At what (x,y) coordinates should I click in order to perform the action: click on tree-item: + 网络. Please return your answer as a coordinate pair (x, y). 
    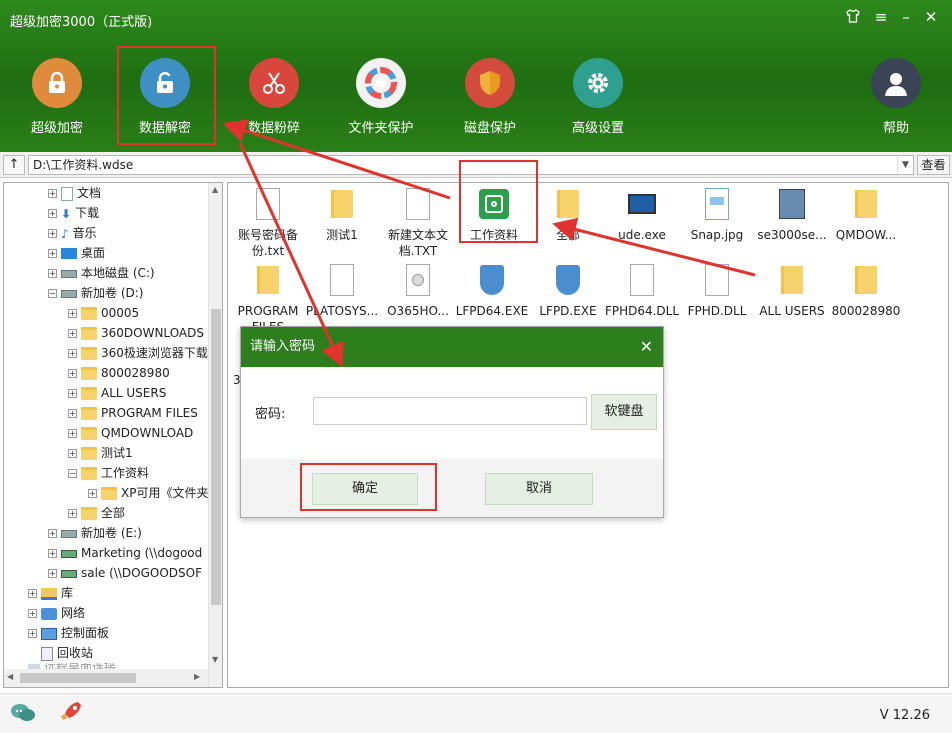
    Looking at the image, I should click on (56, 613).